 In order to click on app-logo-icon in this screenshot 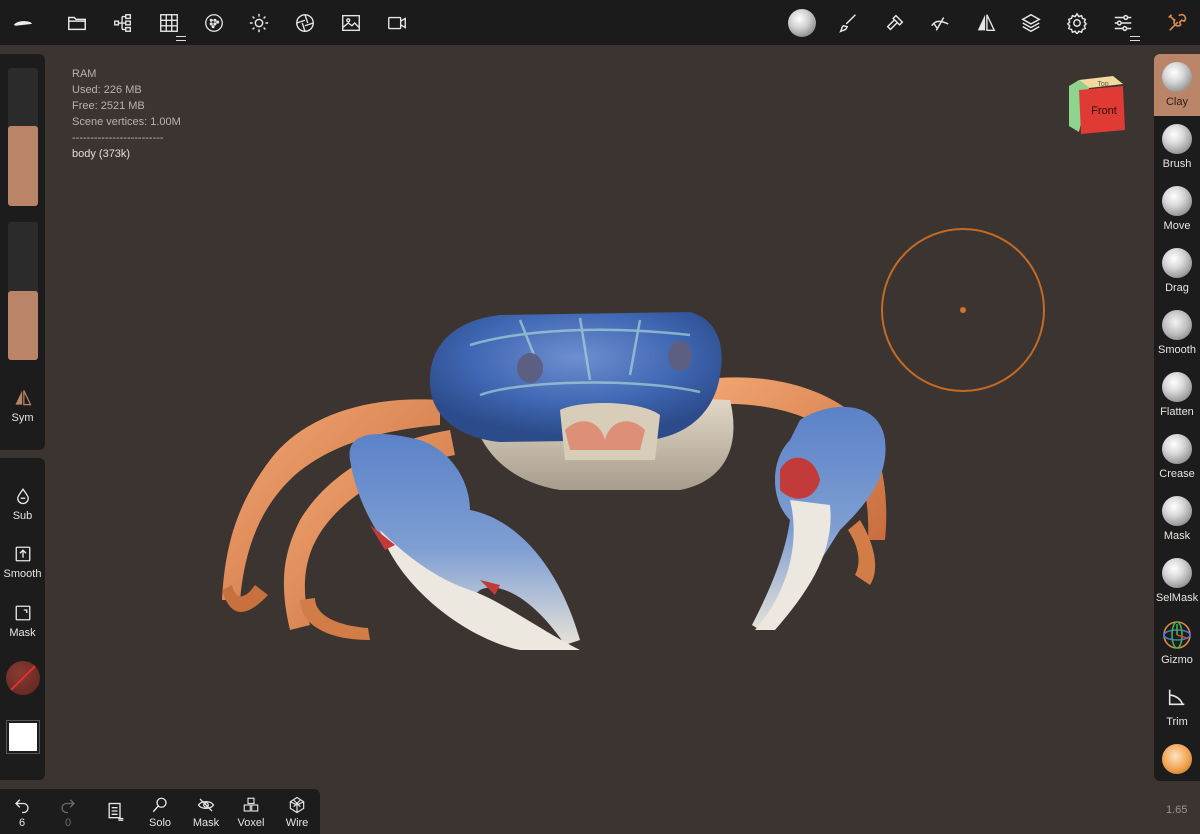, I will do `click(23, 23)`.